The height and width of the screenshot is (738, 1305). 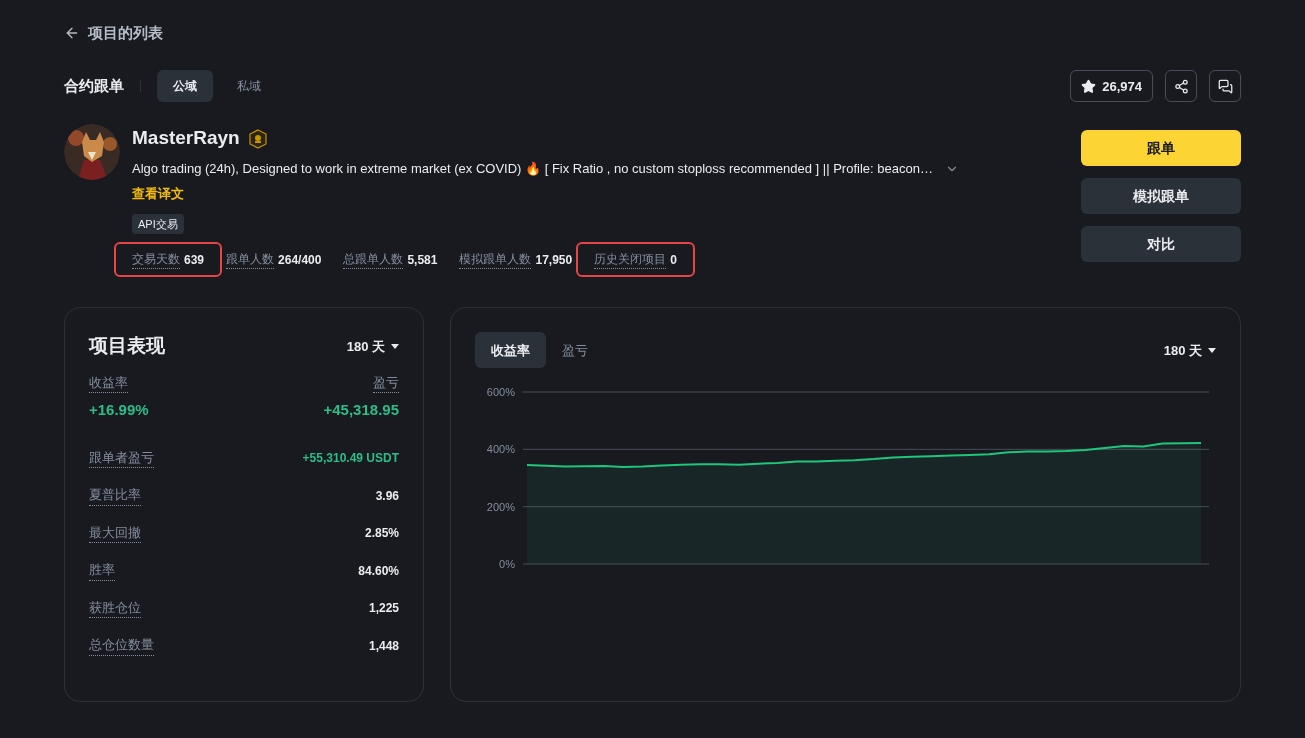 I want to click on share-button, so click(x=1181, y=86).